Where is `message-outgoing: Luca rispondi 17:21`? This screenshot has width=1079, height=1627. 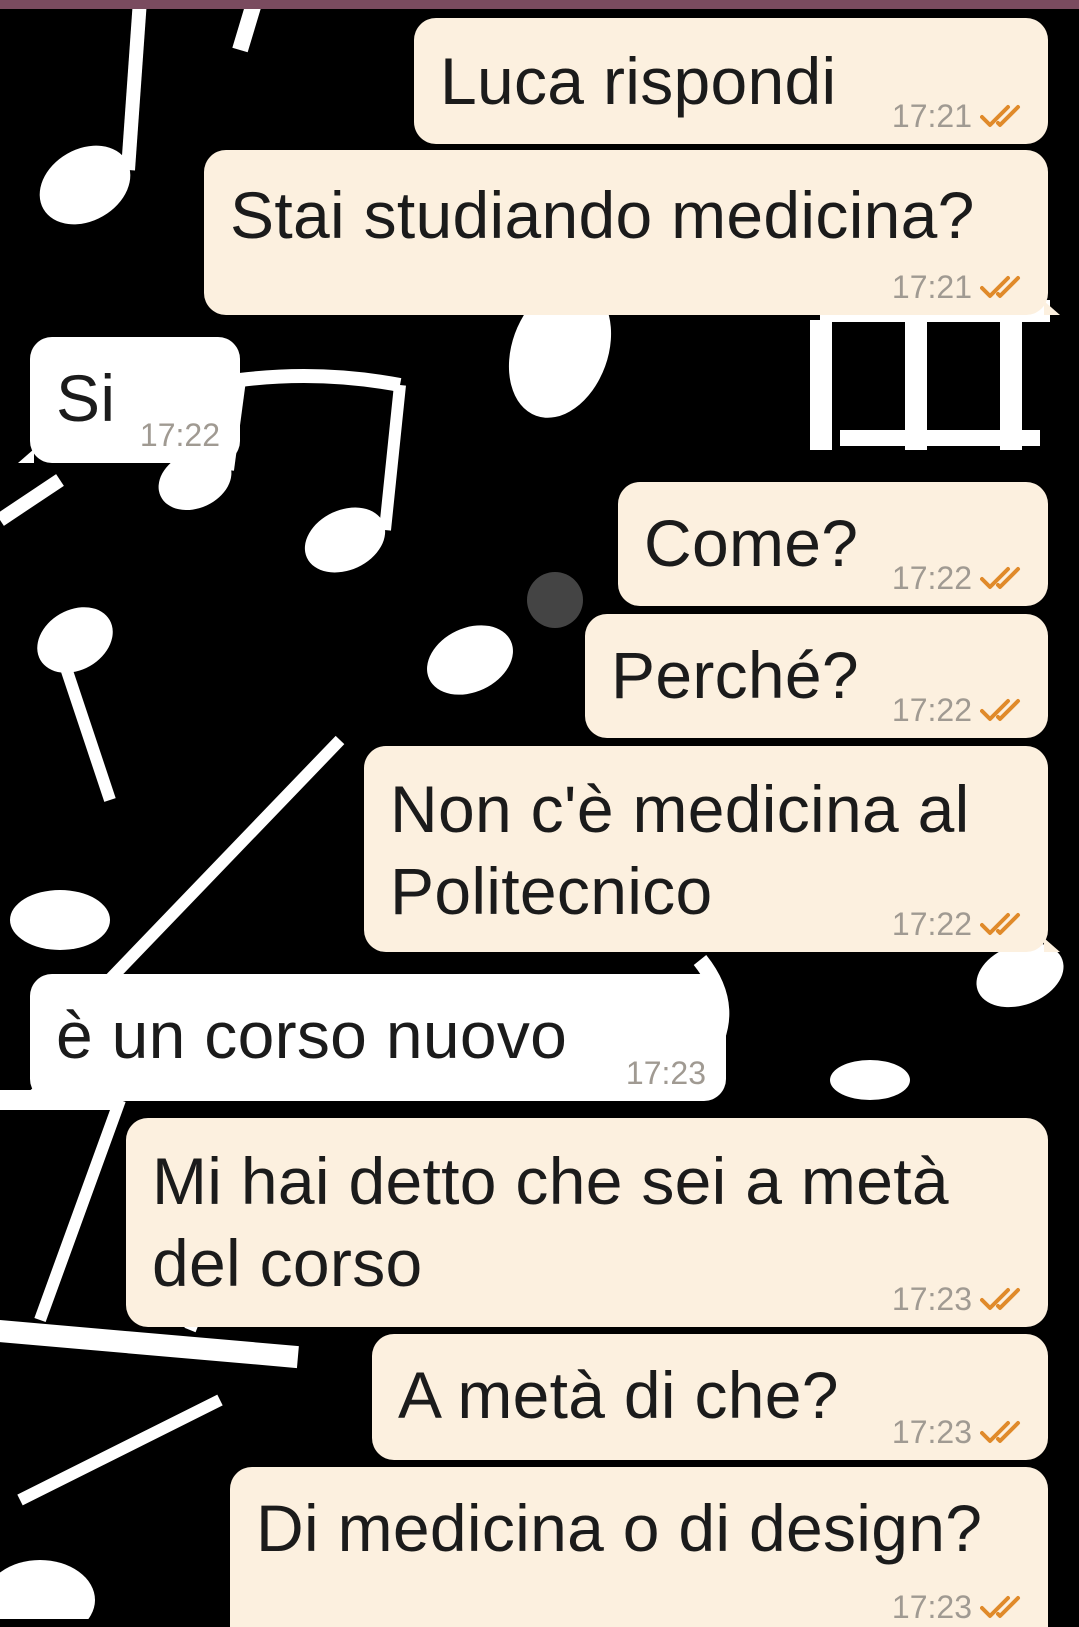 message-outgoing: Luca rispondi 17:21 is located at coordinates (731, 81).